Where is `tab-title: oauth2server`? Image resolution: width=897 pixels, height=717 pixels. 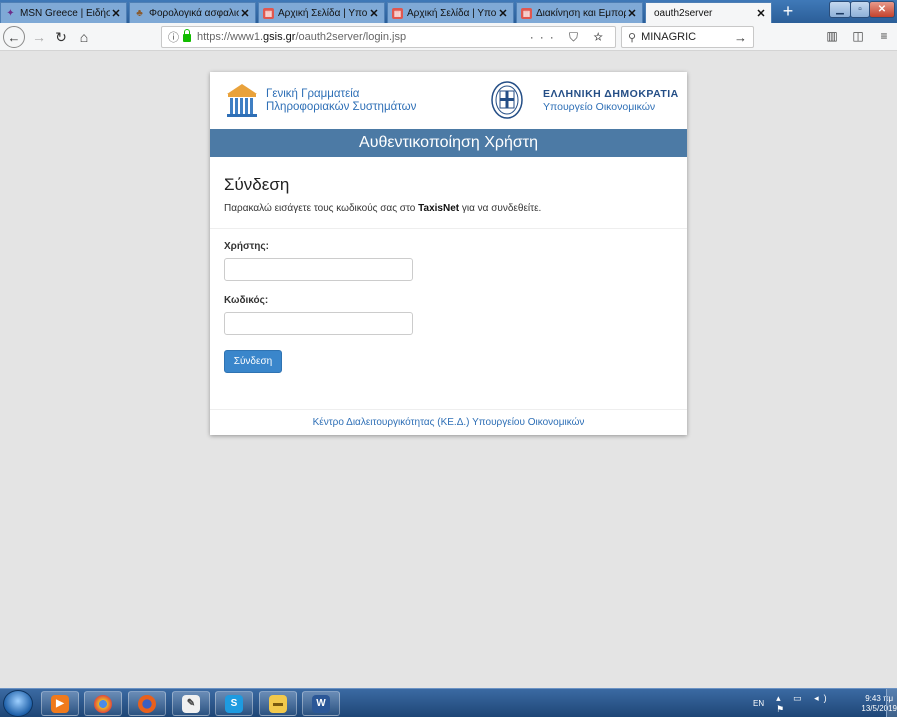 tab-title: oauth2server is located at coordinates (683, 13).